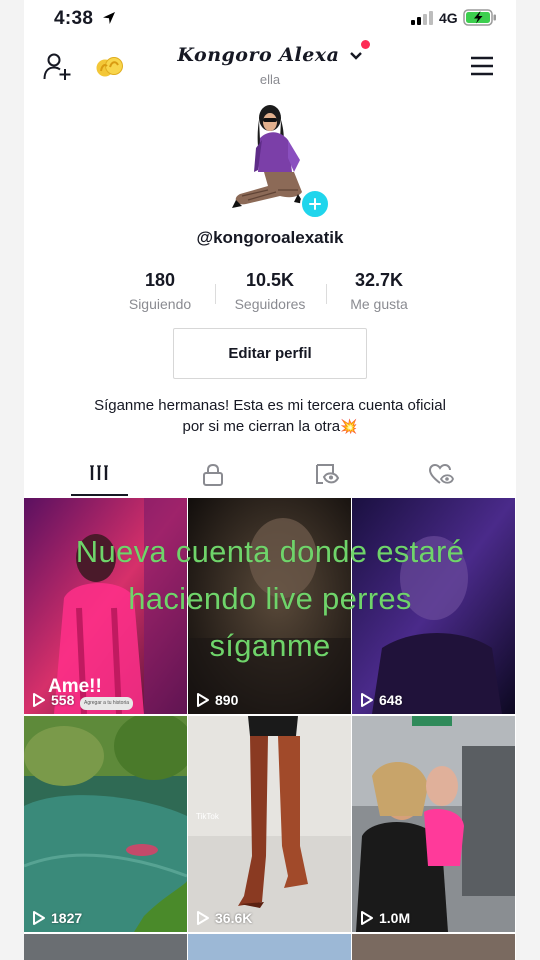 This screenshot has height=960, width=540. What do you see at coordinates (270, 353) in the screenshot?
I see `edit-profile-button: Editar perfil` at bounding box center [270, 353].